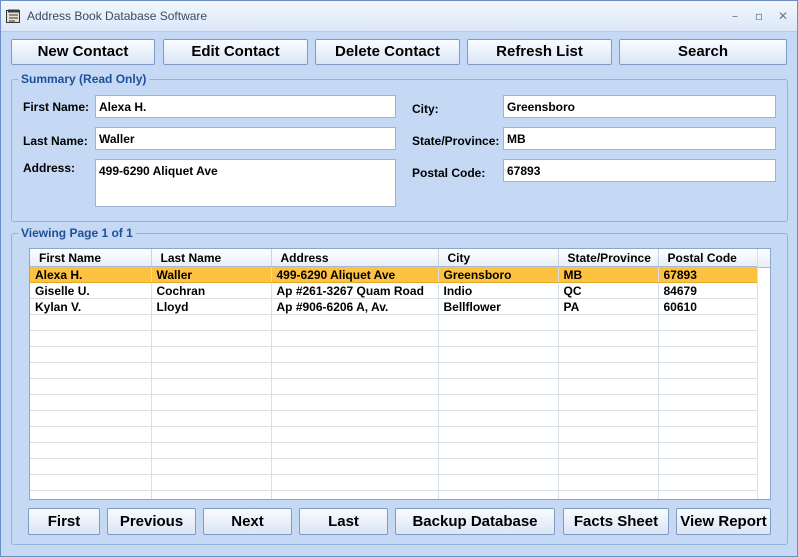 The height and width of the screenshot is (557, 798). What do you see at coordinates (355, 274) in the screenshot?
I see `cell-address: 499-6290 Aliquet Ave` at bounding box center [355, 274].